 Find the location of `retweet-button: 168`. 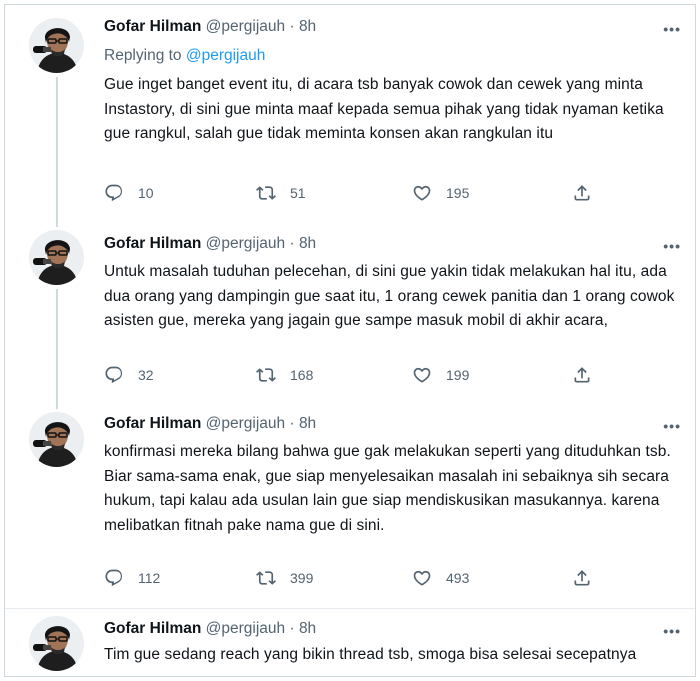

retweet-button: 168 is located at coordinates (284, 375).